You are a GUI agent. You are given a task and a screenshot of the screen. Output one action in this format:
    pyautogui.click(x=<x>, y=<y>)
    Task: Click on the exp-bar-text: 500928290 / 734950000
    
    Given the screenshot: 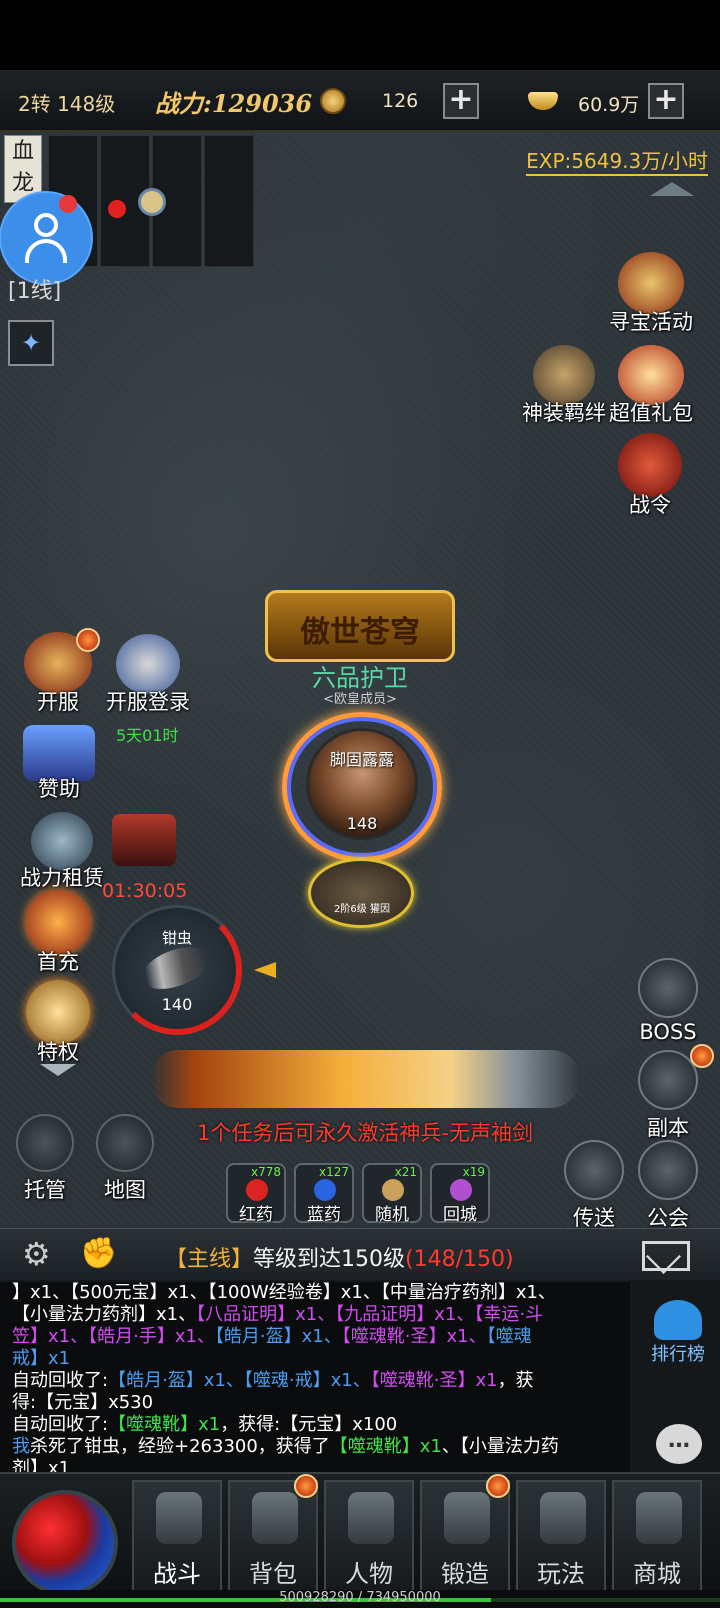 What is the action you would take?
    pyautogui.click(x=360, y=1597)
    